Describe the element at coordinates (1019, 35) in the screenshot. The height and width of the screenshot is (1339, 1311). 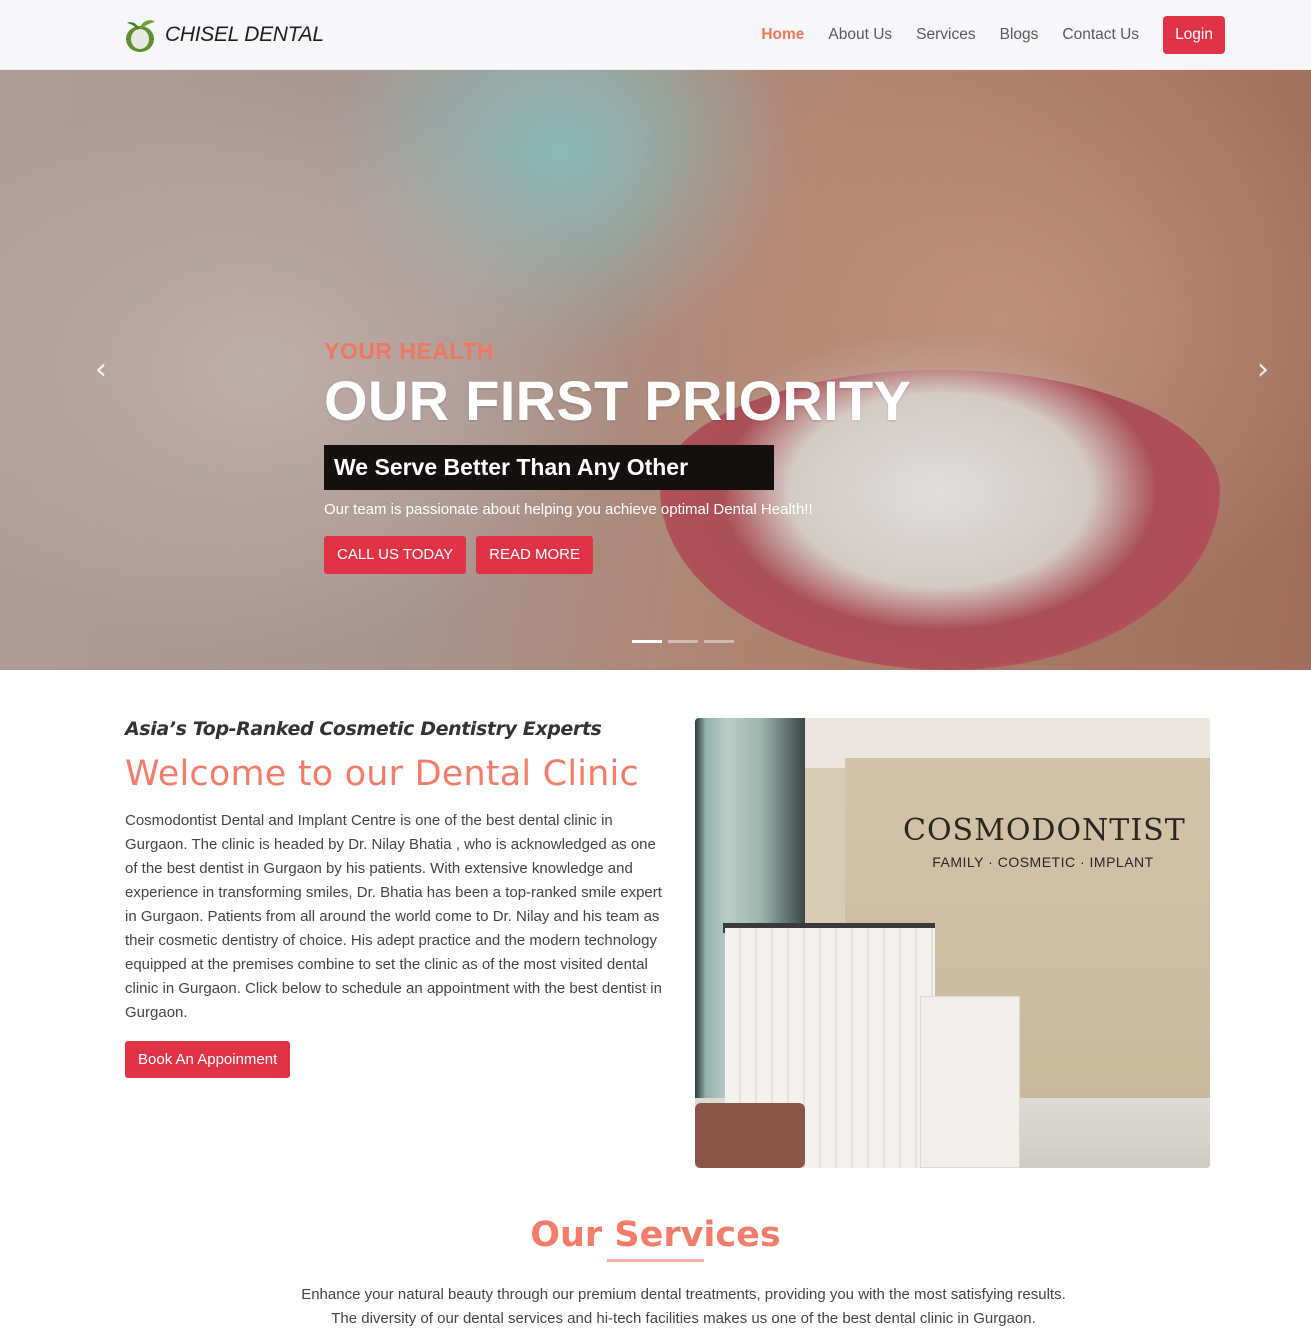
I see `nav-blogs: Blogs` at that location.